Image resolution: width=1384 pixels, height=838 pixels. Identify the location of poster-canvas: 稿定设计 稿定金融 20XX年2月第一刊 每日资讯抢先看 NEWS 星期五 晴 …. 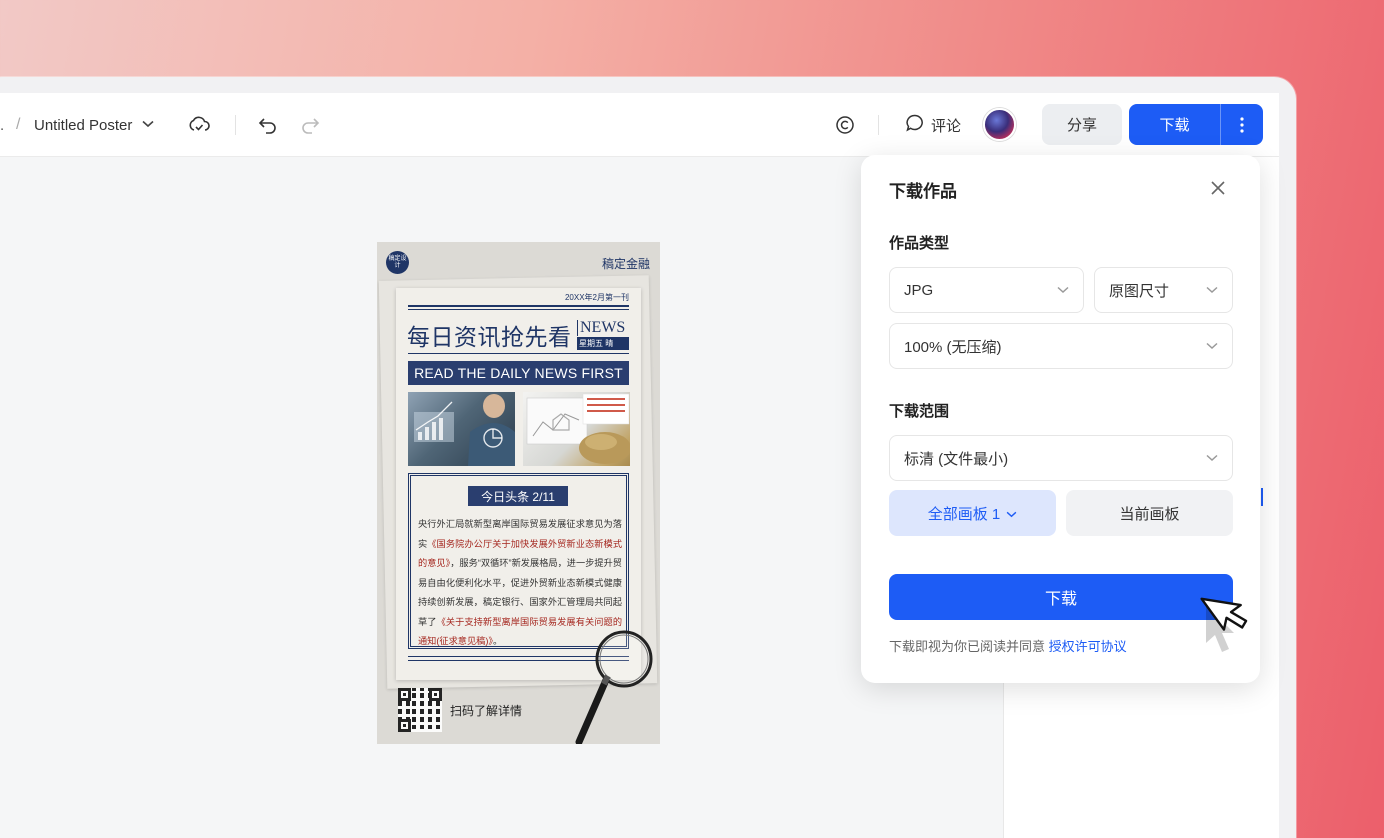
(518, 493).